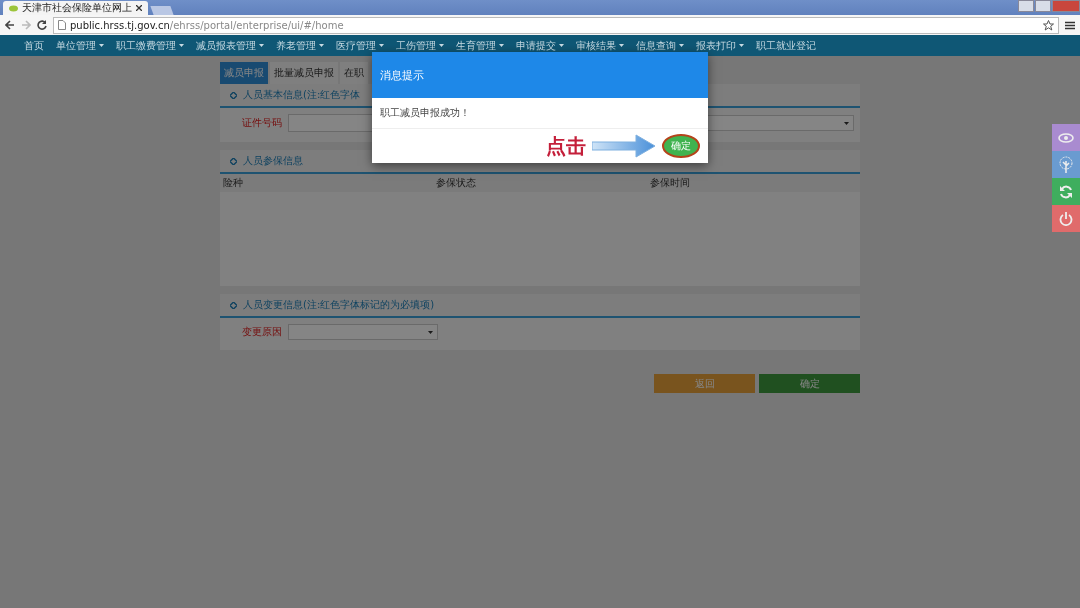 This screenshot has height=608, width=1080. Describe the element at coordinates (566, 146) in the screenshot. I see `annotation-text: 点击` at that location.